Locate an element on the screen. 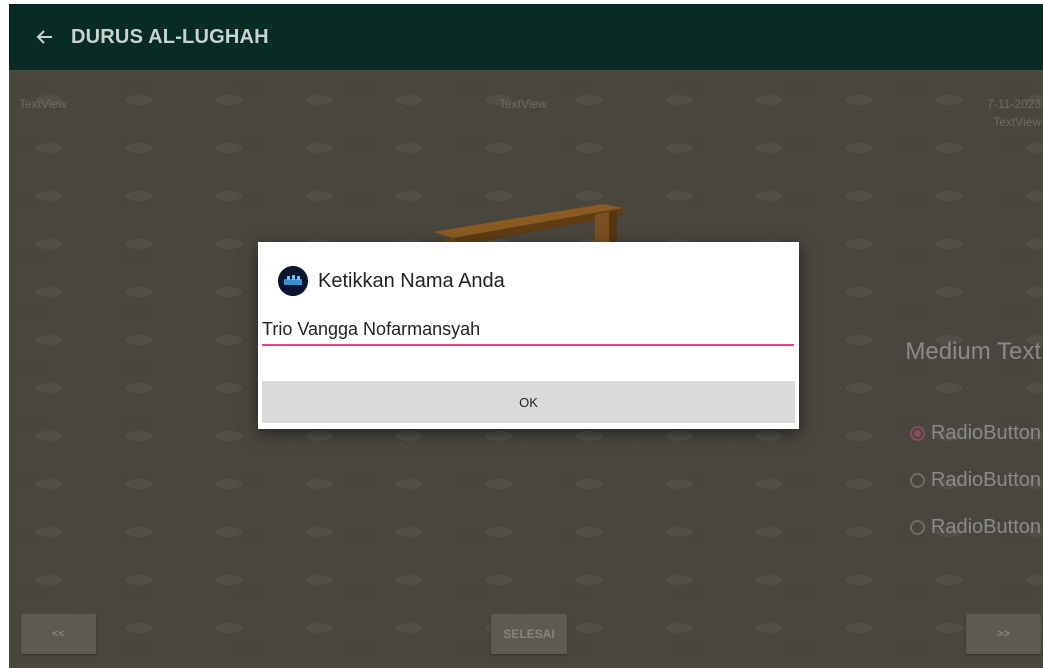  ok-button: OK is located at coordinates (528, 402).